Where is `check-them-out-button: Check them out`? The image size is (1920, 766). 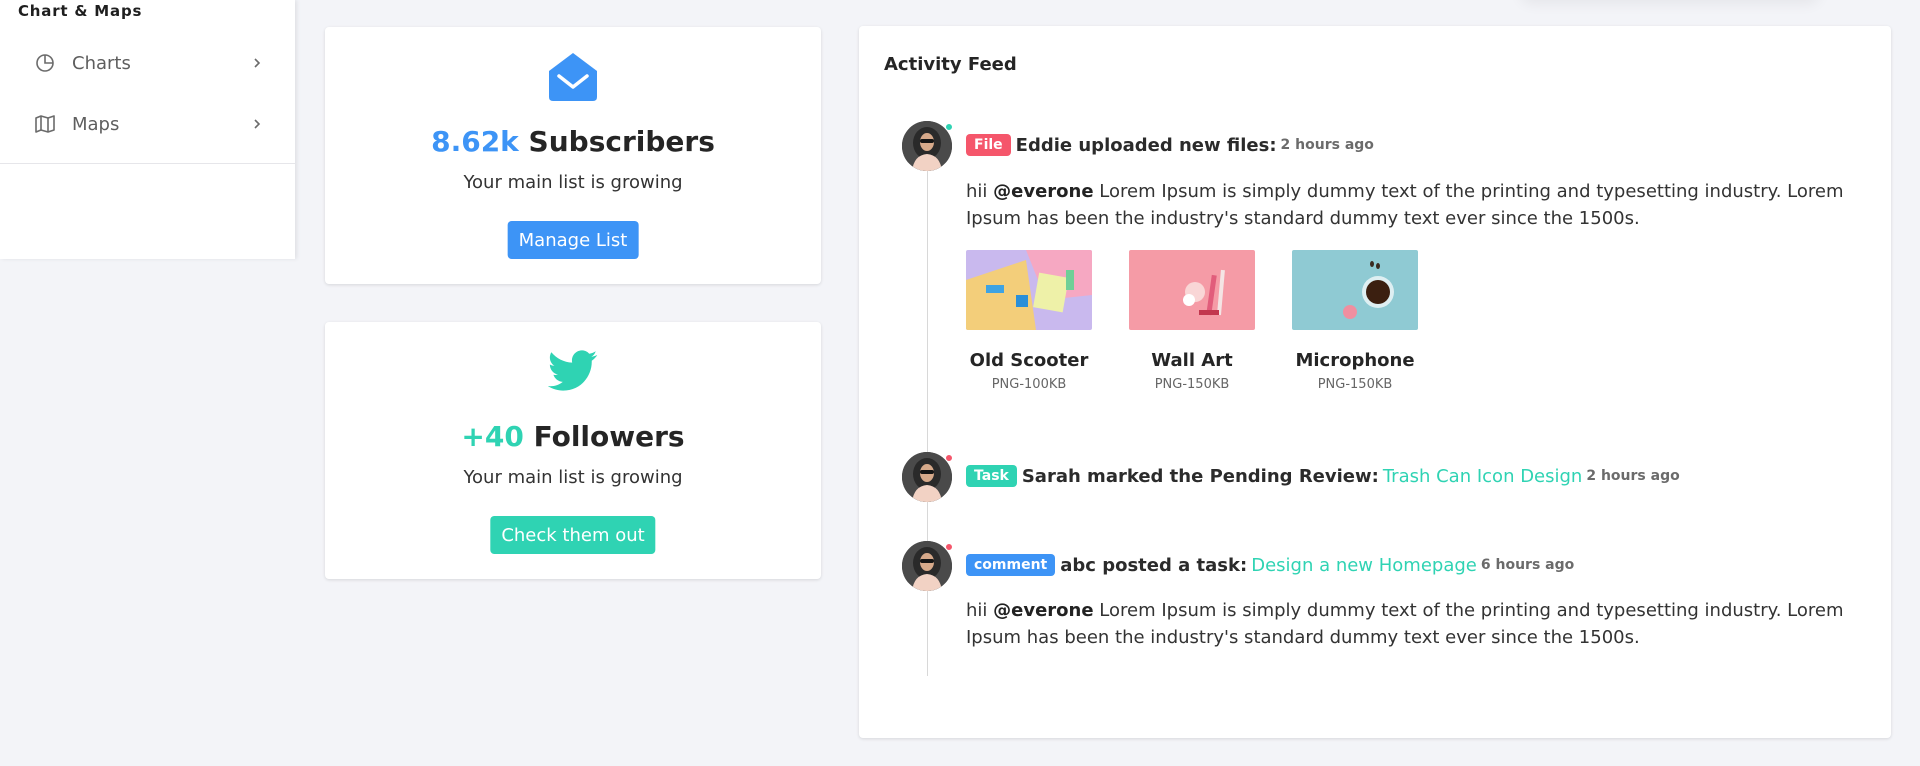
check-them-out-button: Check them out is located at coordinates (573, 535).